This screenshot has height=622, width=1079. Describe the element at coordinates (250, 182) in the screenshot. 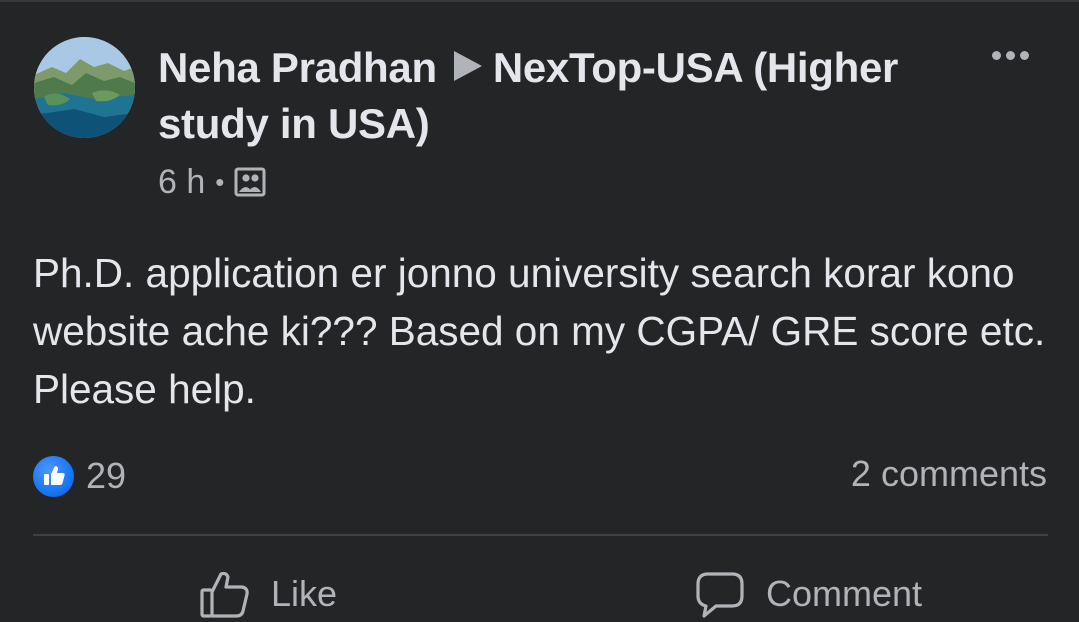

I see `group-audience-icon` at that location.